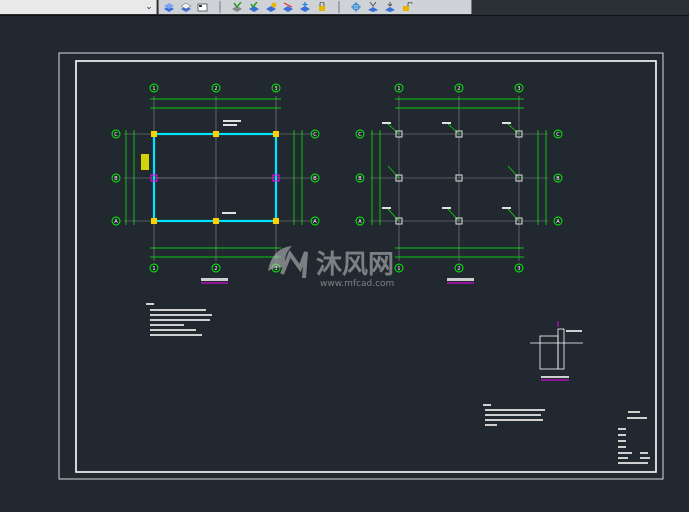 The height and width of the screenshot is (512, 689). Describe the element at coordinates (390, 7) in the screenshot. I see `layer-delete-icon` at that location.